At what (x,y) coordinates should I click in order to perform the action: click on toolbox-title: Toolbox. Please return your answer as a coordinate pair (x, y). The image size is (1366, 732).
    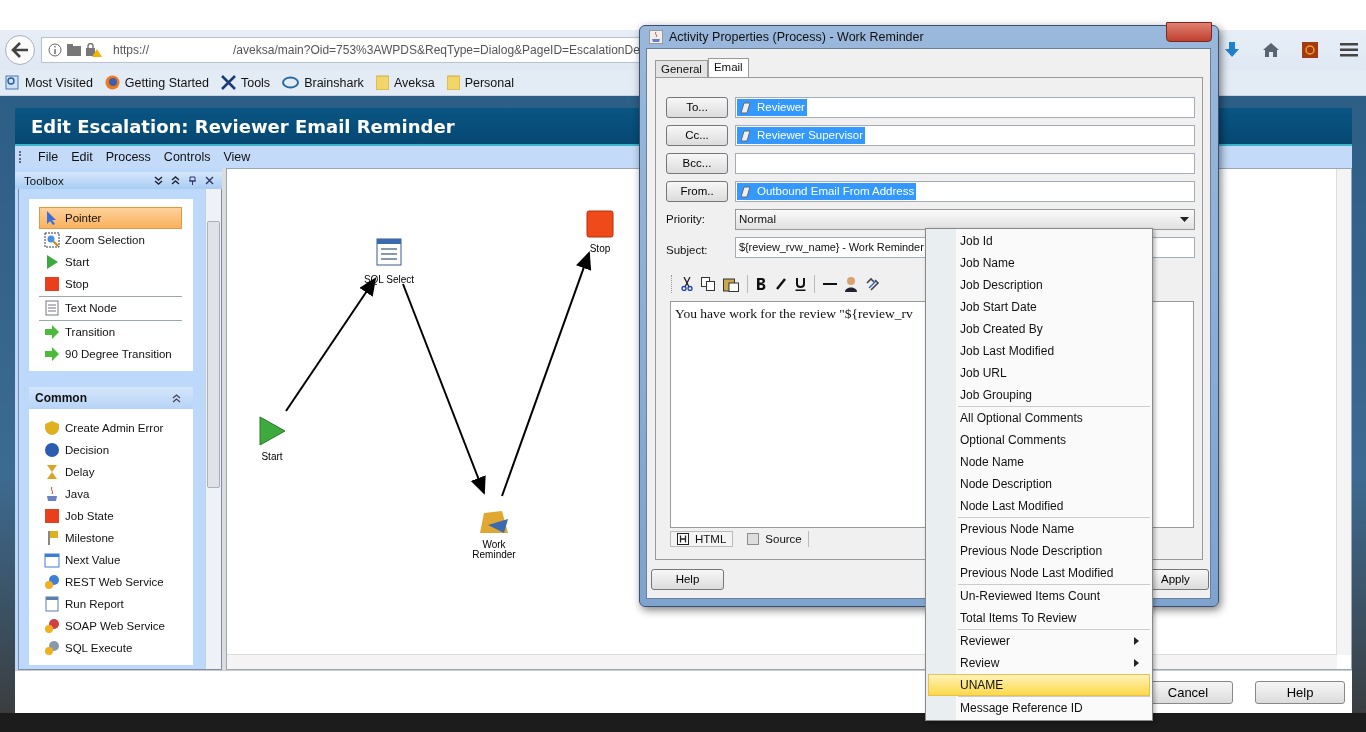
    Looking at the image, I should click on (44, 180).